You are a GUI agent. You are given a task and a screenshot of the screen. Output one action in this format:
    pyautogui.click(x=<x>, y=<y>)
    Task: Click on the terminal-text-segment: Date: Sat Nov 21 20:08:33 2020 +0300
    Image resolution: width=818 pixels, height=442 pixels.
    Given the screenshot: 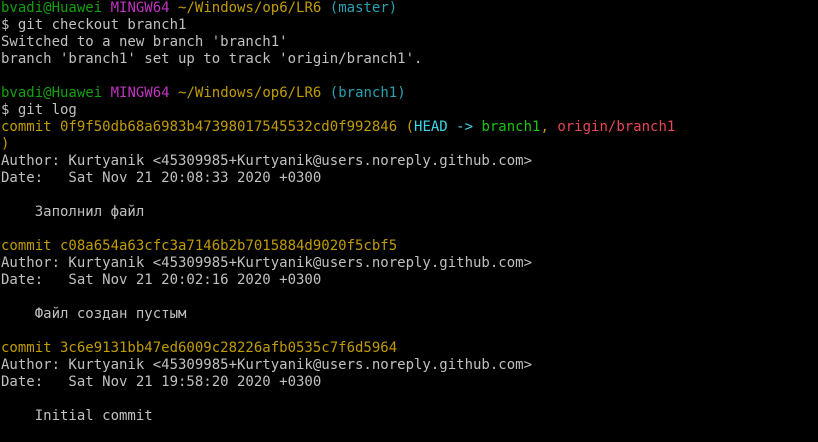 What is the action you would take?
    pyautogui.click(x=161, y=178)
    